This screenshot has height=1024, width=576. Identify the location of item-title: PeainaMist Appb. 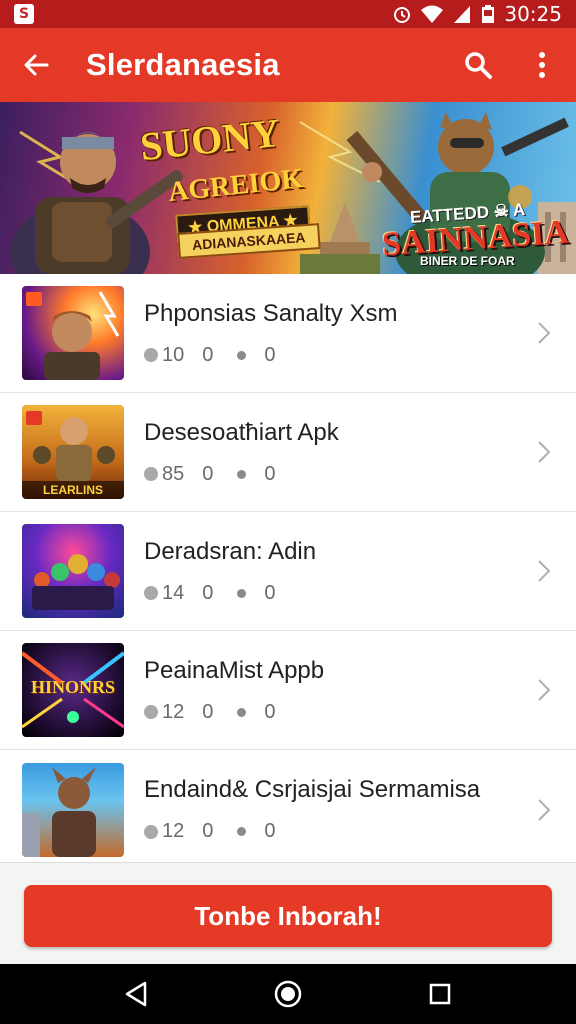
(234, 670).